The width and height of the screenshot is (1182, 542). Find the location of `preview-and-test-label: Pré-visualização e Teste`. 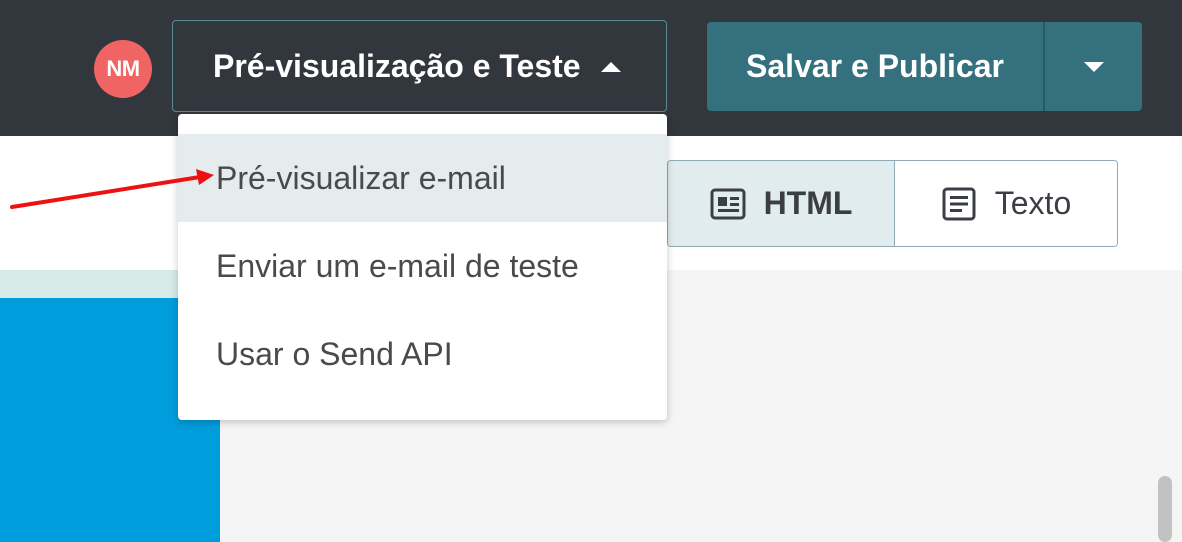

preview-and-test-label: Pré-visualização e Teste is located at coordinates (397, 65).